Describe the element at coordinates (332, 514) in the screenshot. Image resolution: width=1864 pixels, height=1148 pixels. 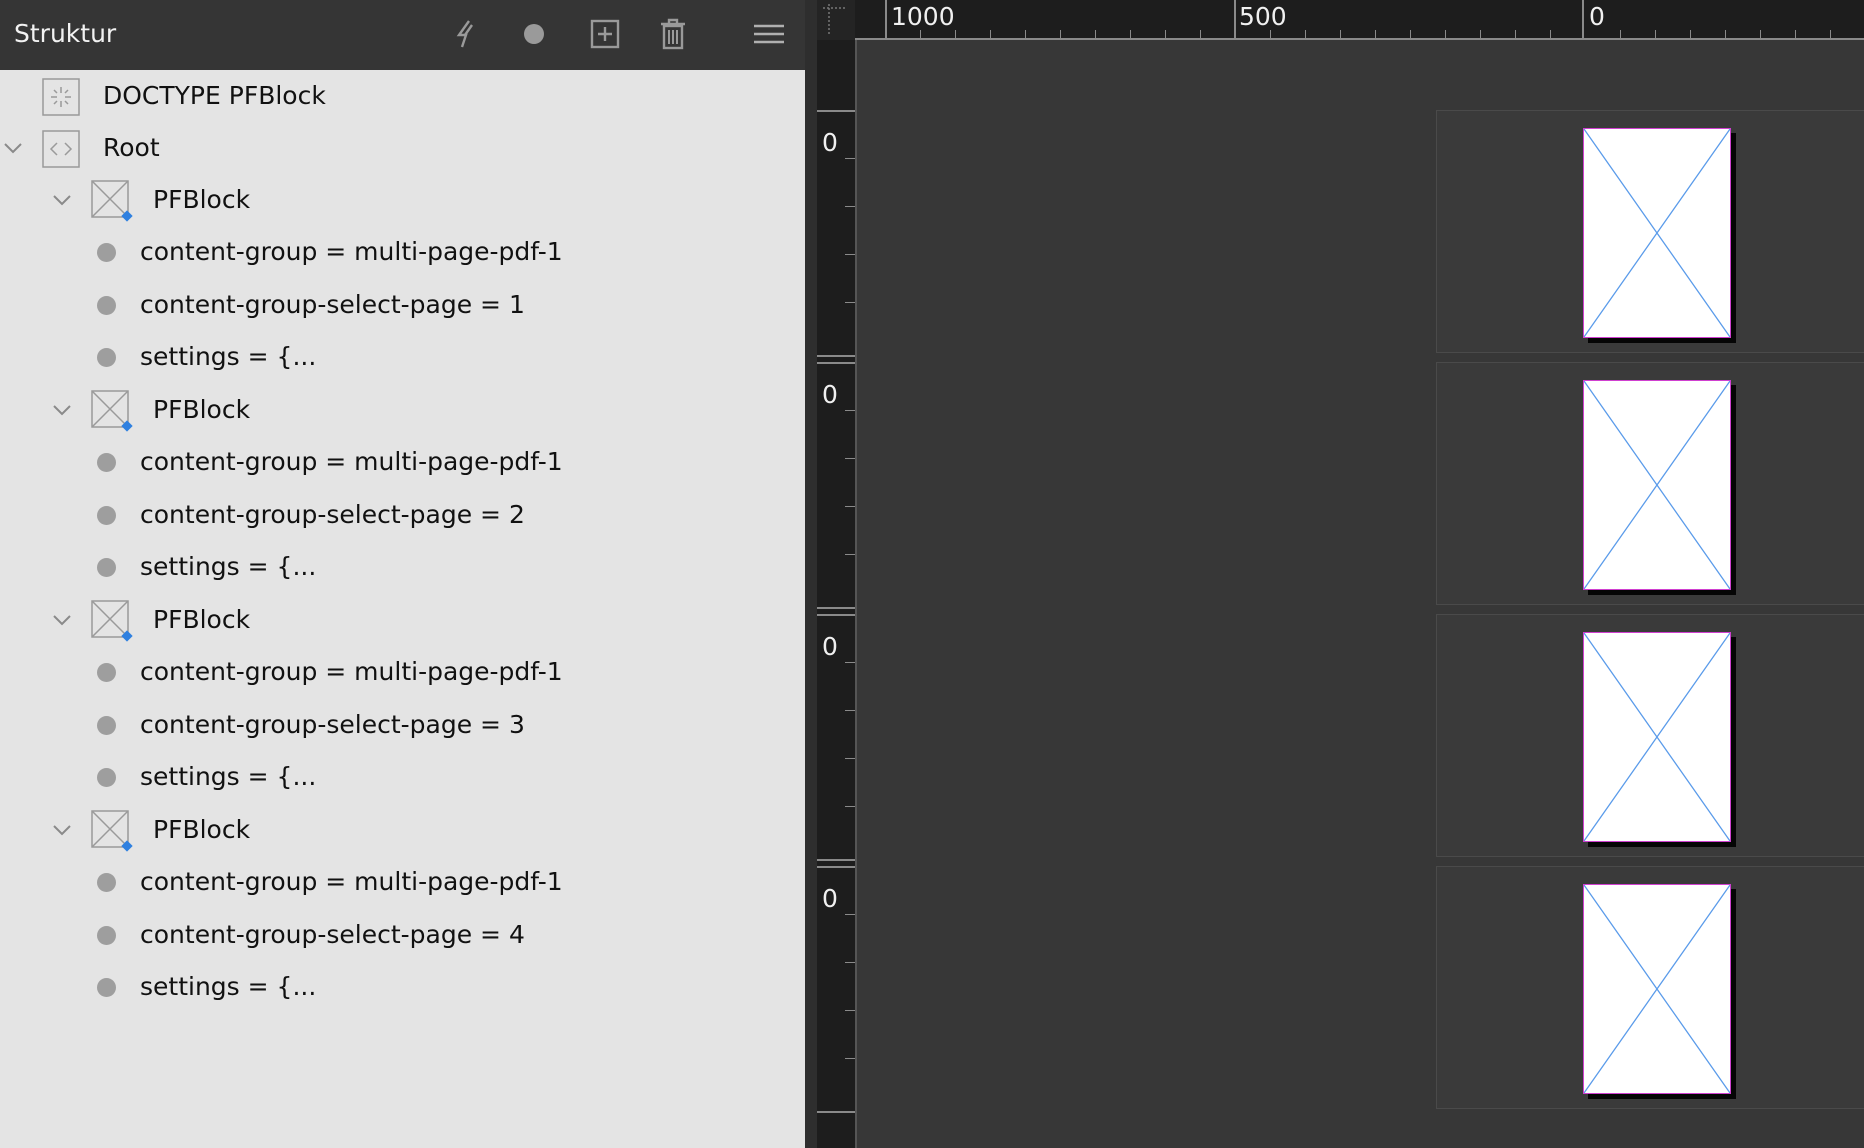
I see `tree-label: content-group-select-page = 2` at that location.